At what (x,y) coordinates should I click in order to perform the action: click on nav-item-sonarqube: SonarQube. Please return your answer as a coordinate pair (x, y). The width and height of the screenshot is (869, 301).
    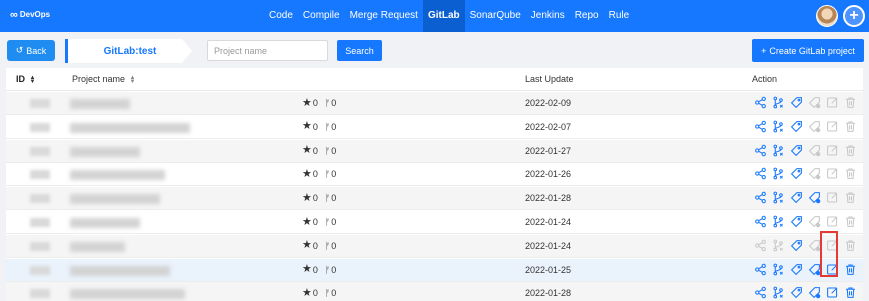
    Looking at the image, I should click on (495, 16).